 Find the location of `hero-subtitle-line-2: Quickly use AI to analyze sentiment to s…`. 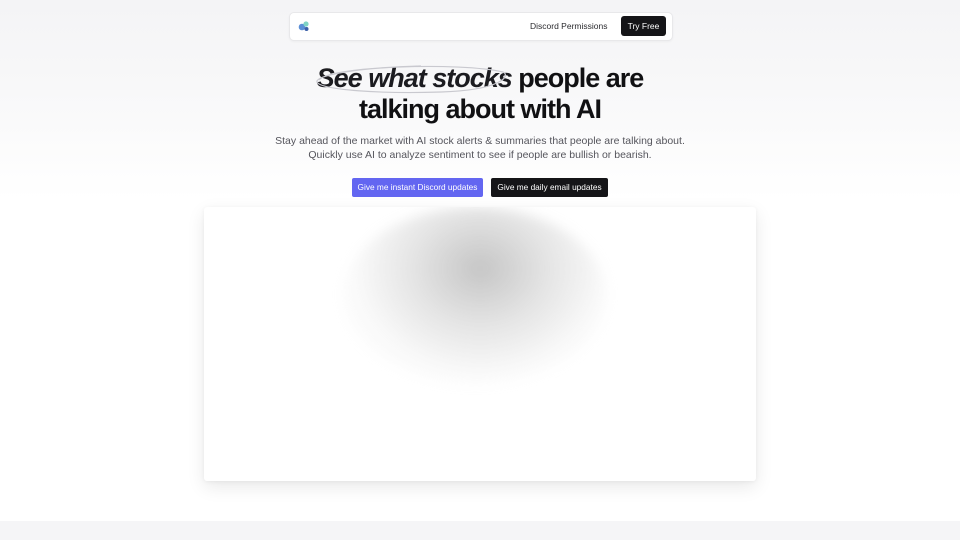

hero-subtitle-line-2: Quickly use AI to analyze sentiment to s… is located at coordinates (480, 155).